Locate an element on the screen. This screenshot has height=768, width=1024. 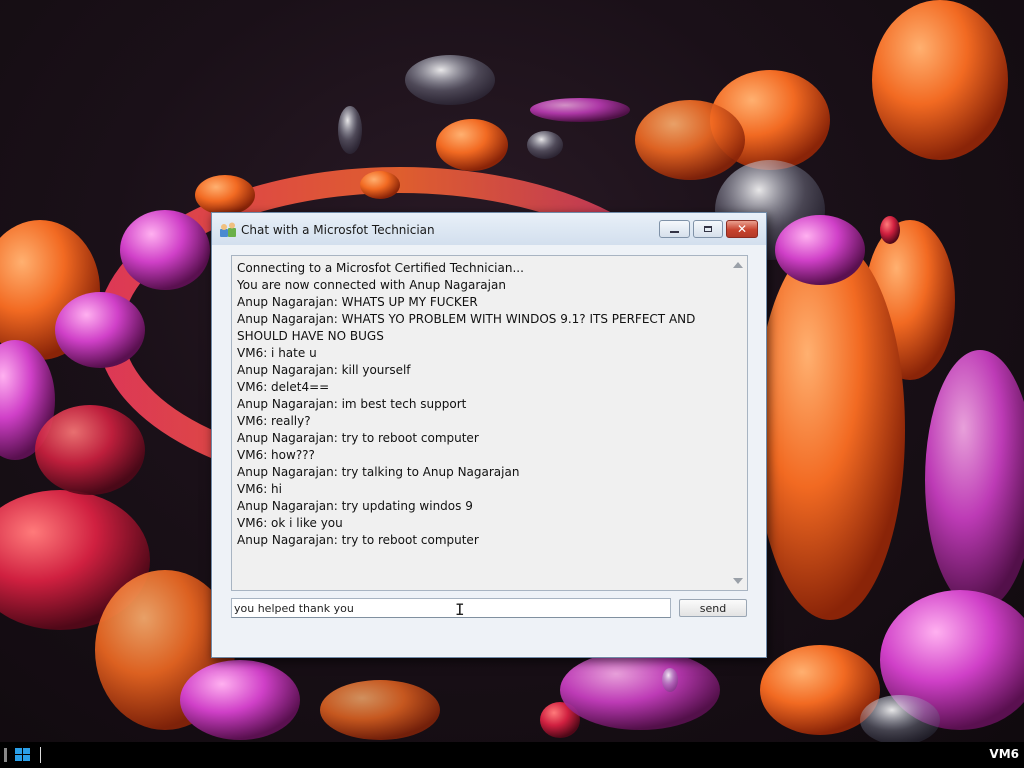
chat-message: VM6: how??? is located at coordinates (276, 455).